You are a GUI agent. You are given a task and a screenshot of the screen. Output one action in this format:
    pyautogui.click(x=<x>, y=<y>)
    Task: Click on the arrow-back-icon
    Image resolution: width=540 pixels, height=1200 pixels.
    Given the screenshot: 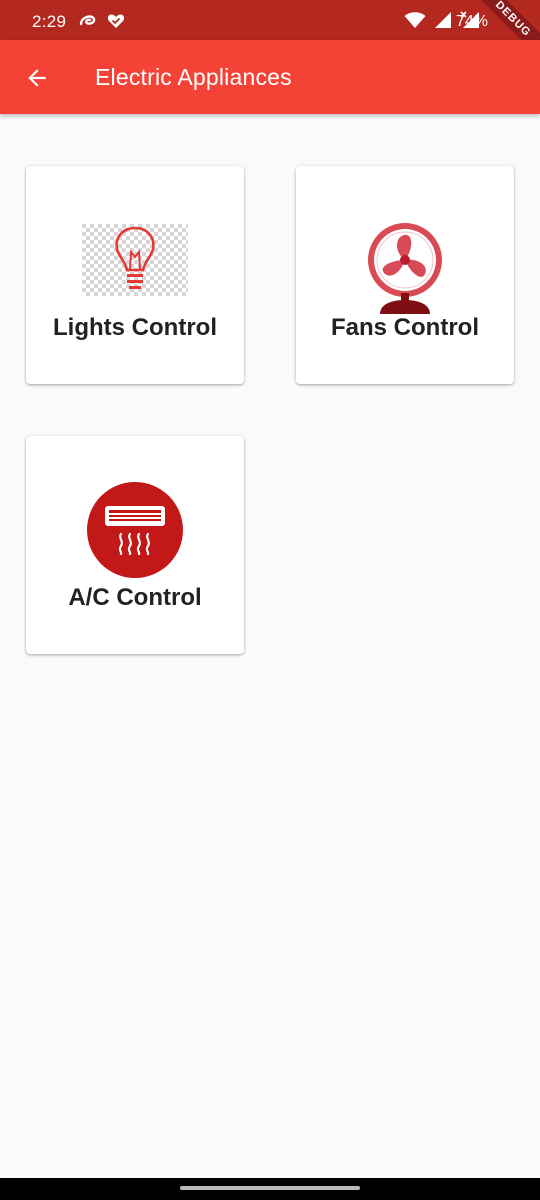 What is the action you would take?
    pyautogui.click(x=37, y=78)
    